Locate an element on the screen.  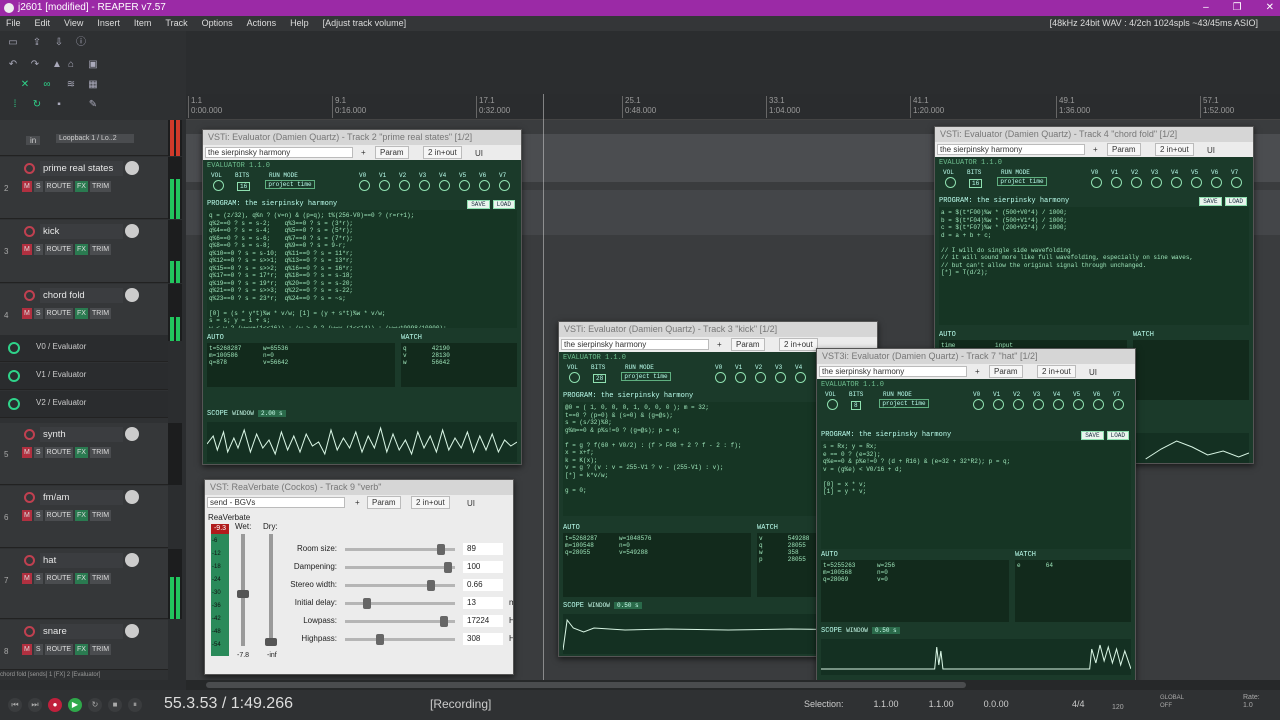
new-project-icon: ▭ is located at coordinates (13, 43).